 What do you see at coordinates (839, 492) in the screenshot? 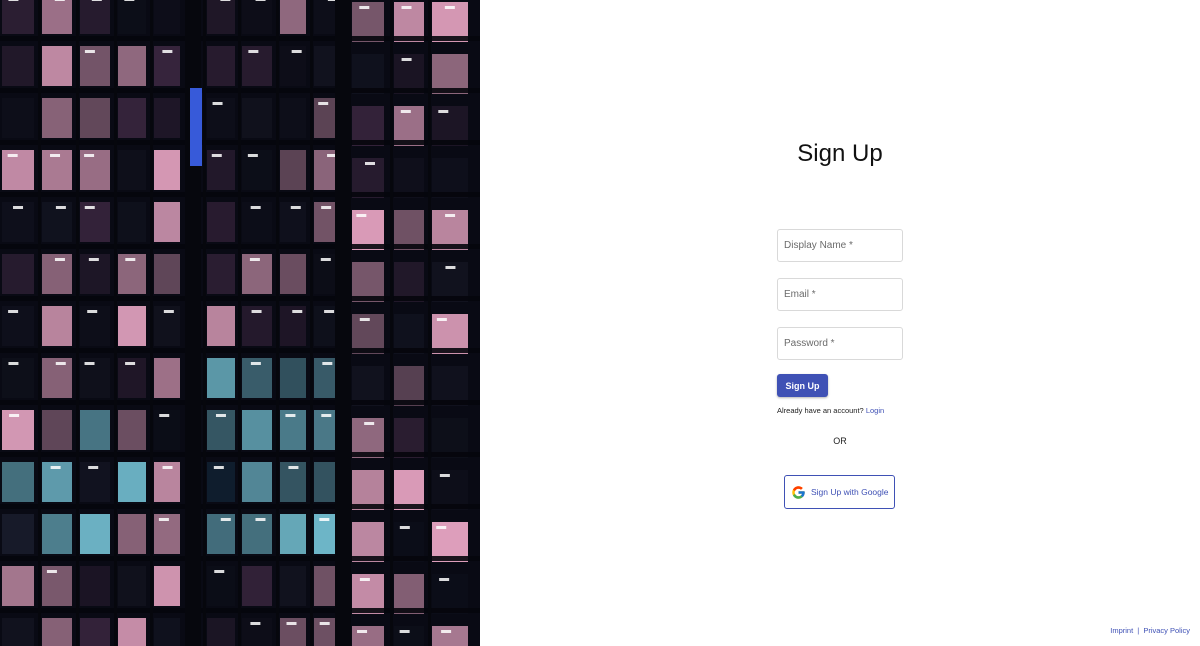
I see `google-sign-up-button: Sign Up with Google` at bounding box center [839, 492].